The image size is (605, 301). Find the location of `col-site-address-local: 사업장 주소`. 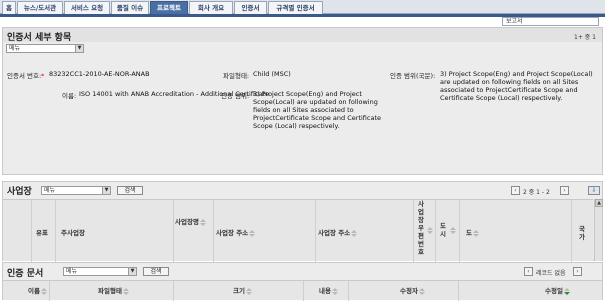

col-site-address-local: 사업장 주소 is located at coordinates (338, 232).